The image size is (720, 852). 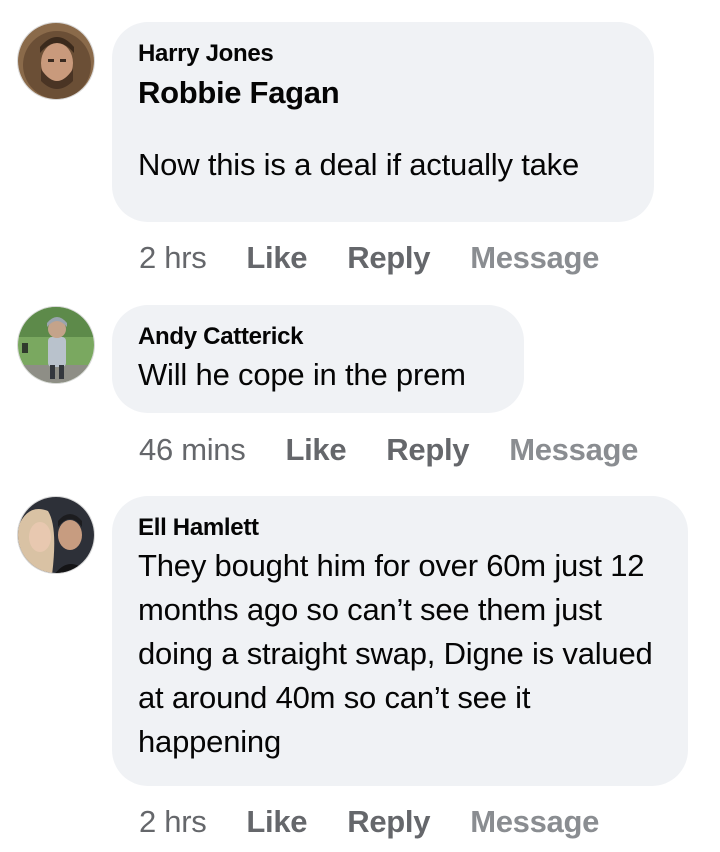 What do you see at coordinates (302, 374) in the screenshot?
I see `comment-text: Will he cope in the prem` at bounding box center [302, 374].